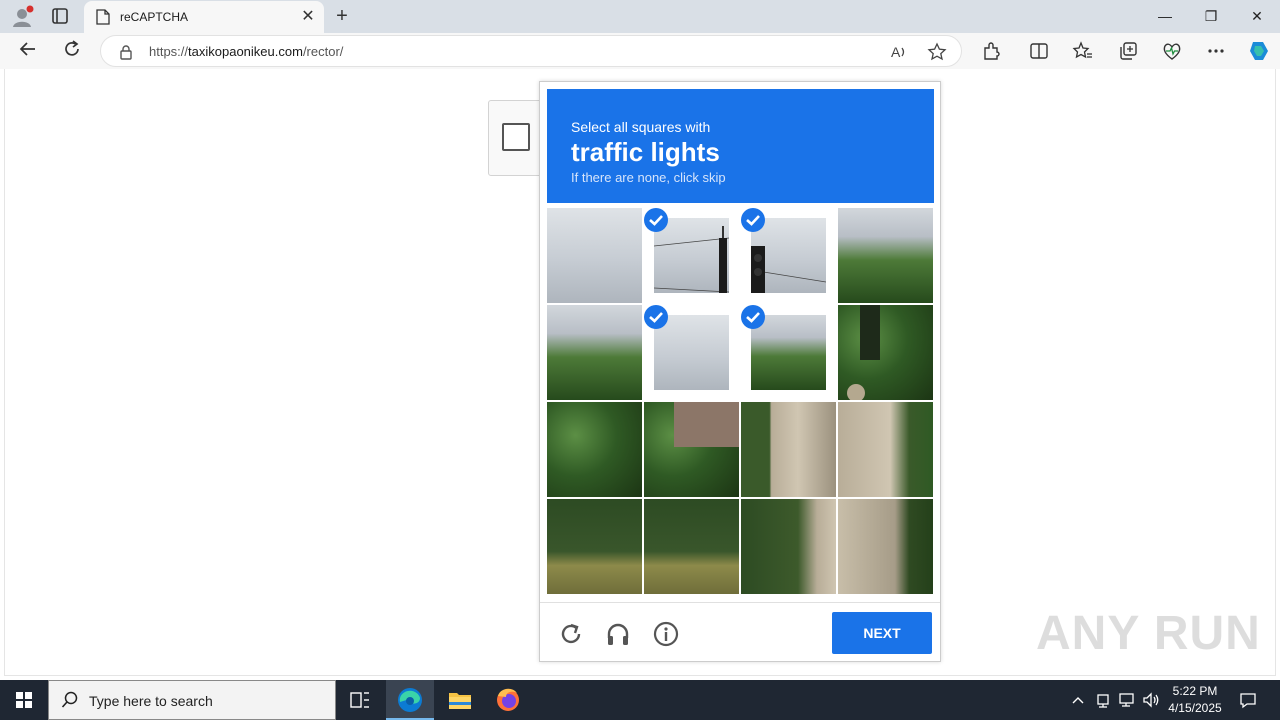 Image resolution: width=1280 pixels, height=720 pixels. Describe the element at coordinates (645, 152) in the screenshot. I see `instruction-object: traffic lights` at that location.